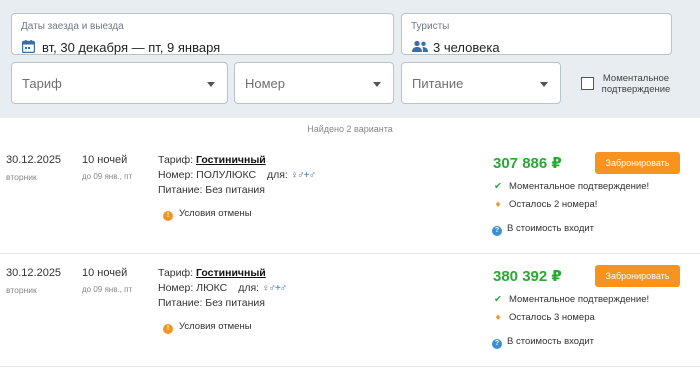 The image size is (700, 369). What do you see at coordinates (226, 175) in the screenshot?
I see `room-type: ПОЛУЛЮКС` at bounding box center [226, 175].